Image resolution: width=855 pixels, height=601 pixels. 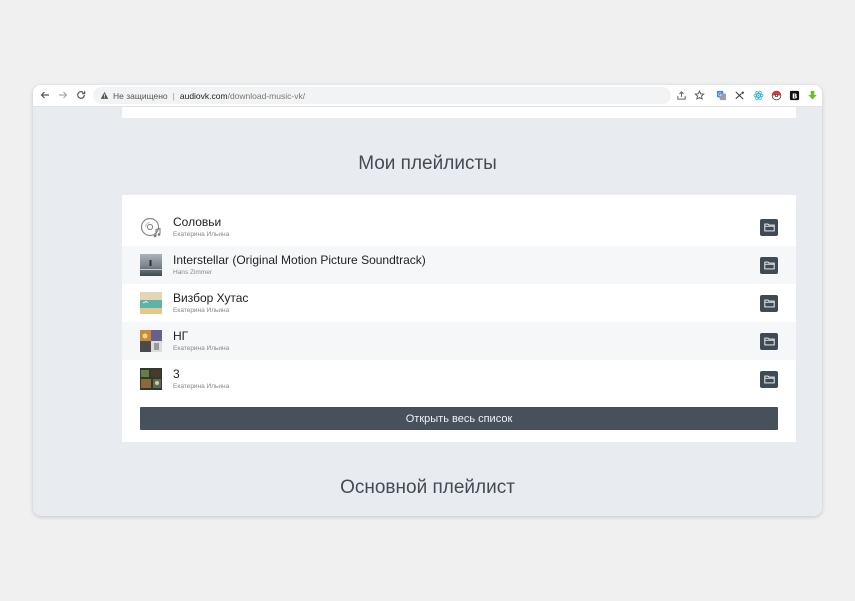 What do you see at coordinates (151, 227) in the screenshot?
I see `disc-music-icon` at bounding box center [151, 227].